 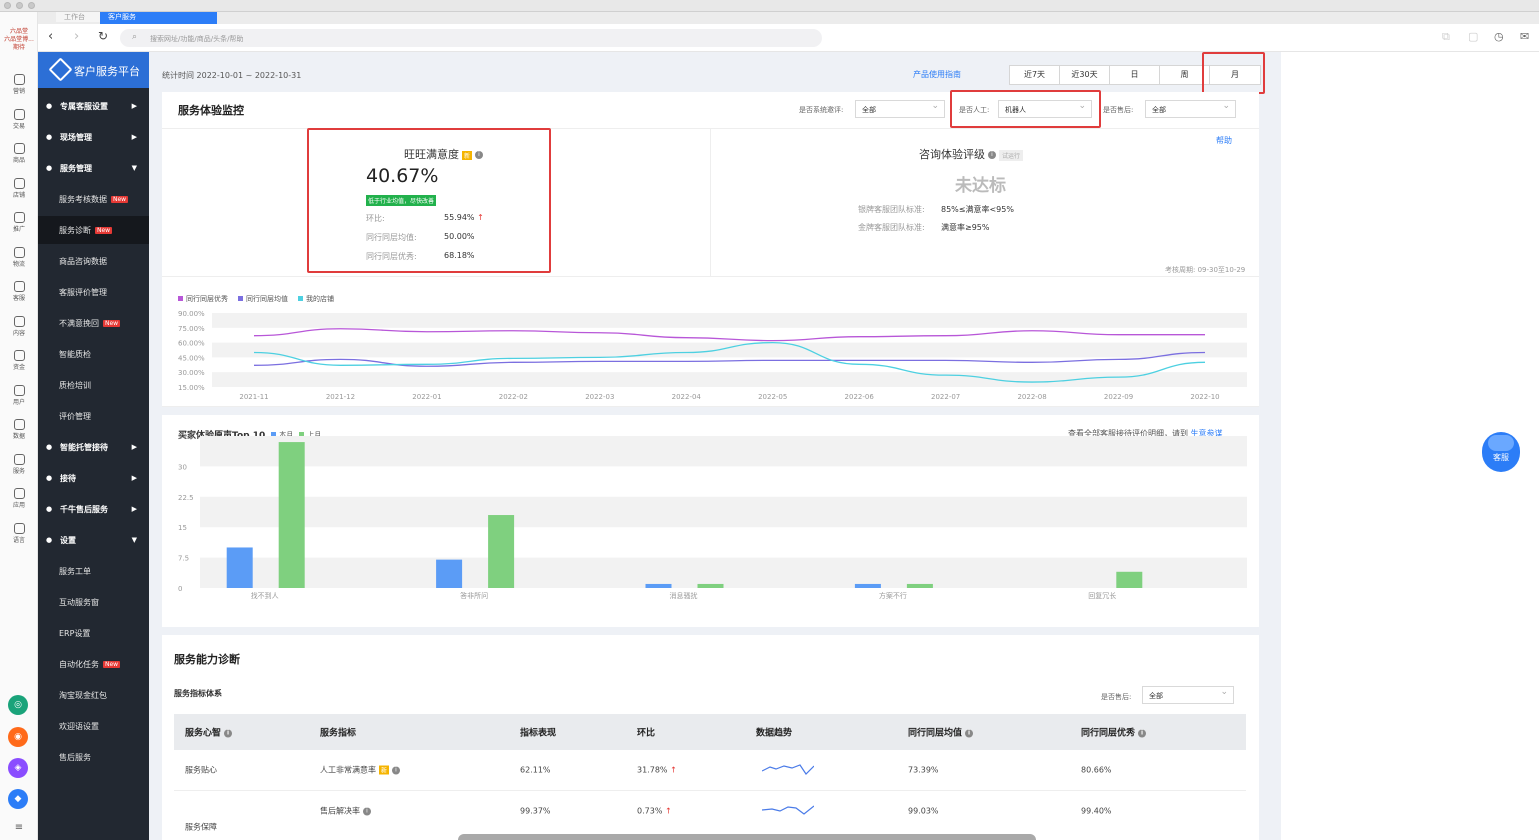 I want to click on sidebar-item: 质检培训, so click(x=93, y=385).